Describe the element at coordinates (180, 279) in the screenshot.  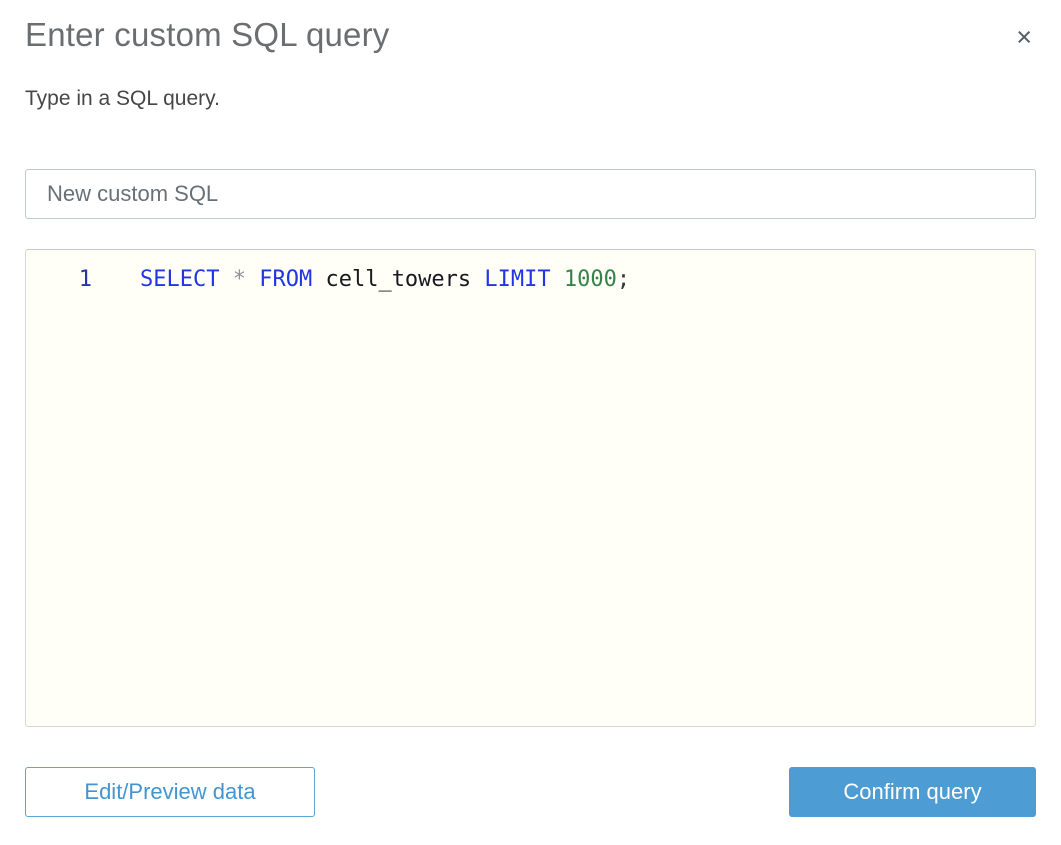
I see `sql-token-keyword: SELECT` at that location.